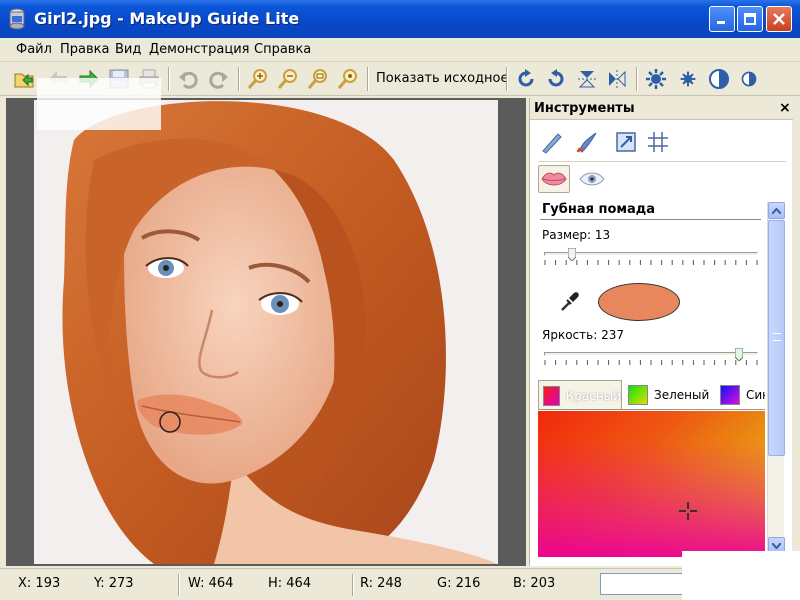 The height and width of the screenshot is (600, 800). Describe the element at coordinates (211, 583) in the screenshot. I see `status-w: W: 464` at that location.